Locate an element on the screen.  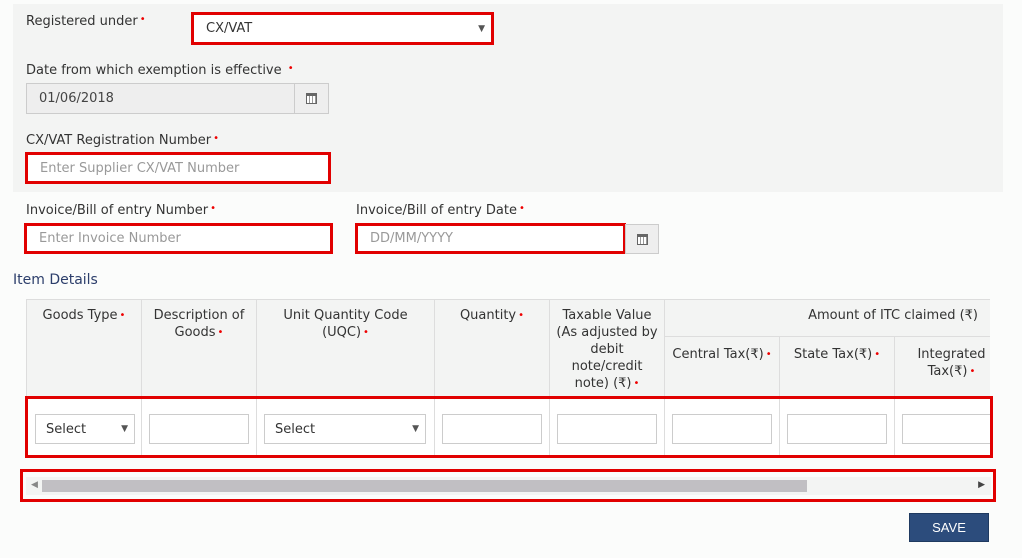
horizontal-scrollbar: ◀ ▶ is located at coordinates (508, 486).